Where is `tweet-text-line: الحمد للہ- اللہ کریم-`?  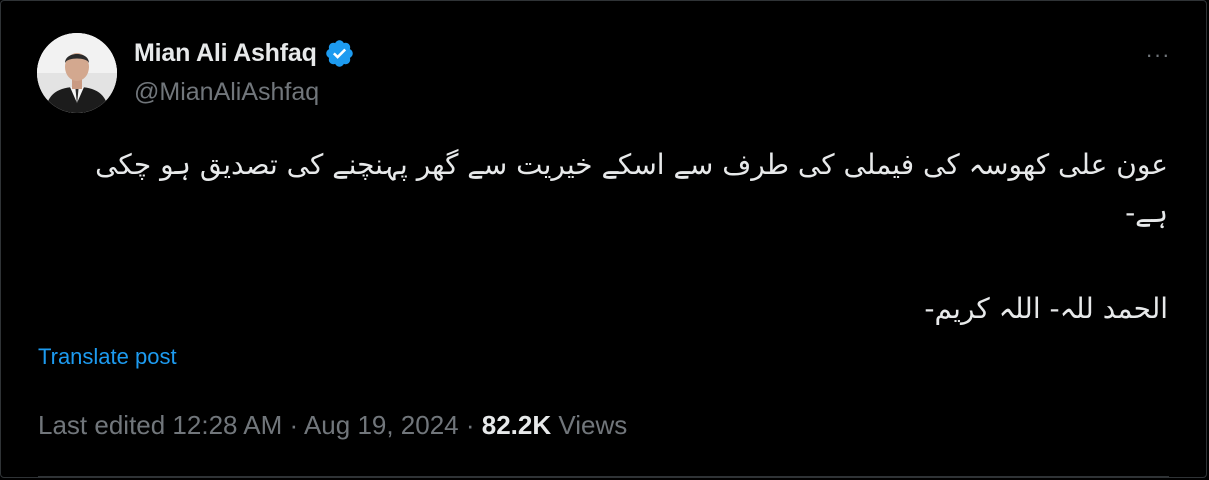
tweet-text-line: الحمد للہ- اللہ کریم- is located at coordinates (1046, 308).